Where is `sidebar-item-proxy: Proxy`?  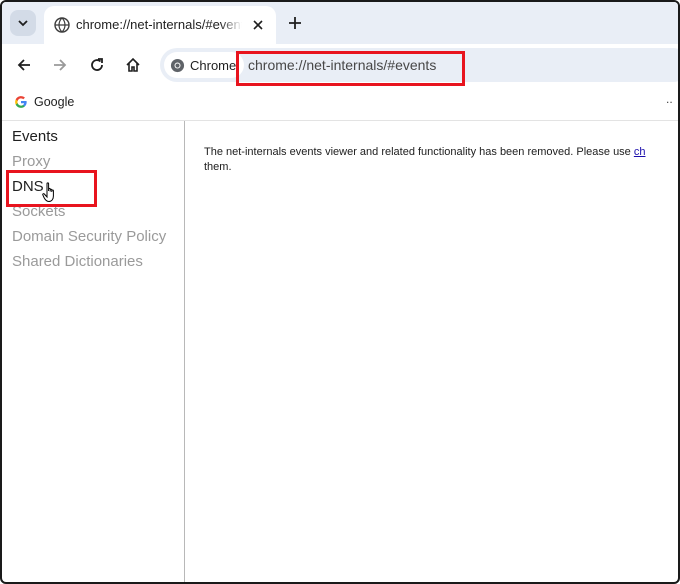
sidebar-item-proxy: Proxy is located at coordinates (31, 161).